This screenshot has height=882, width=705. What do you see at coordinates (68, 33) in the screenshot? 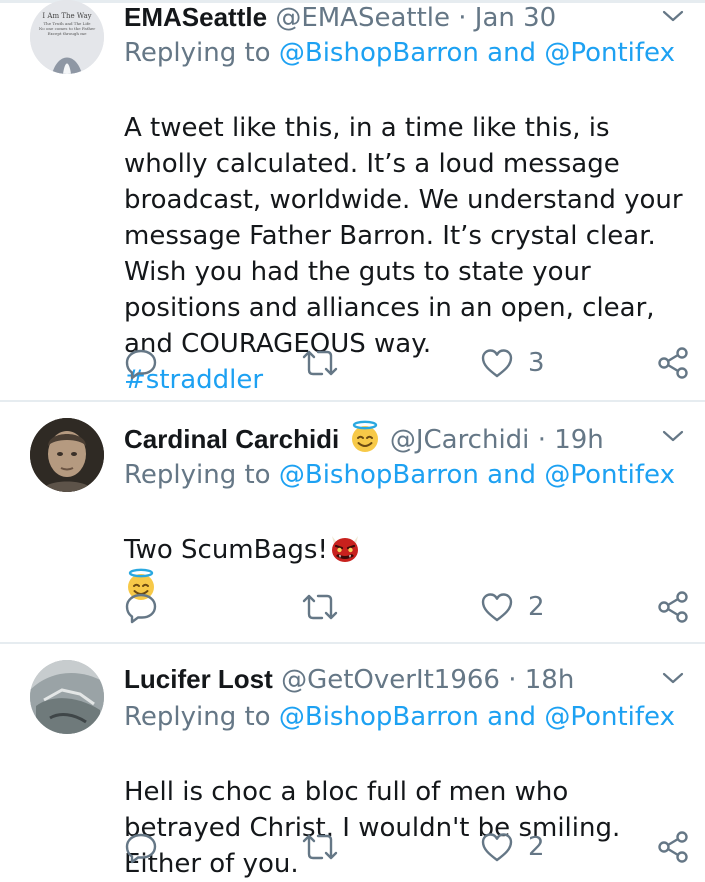
I see `svg-text: Except through me` at bounding box center [68, 33].